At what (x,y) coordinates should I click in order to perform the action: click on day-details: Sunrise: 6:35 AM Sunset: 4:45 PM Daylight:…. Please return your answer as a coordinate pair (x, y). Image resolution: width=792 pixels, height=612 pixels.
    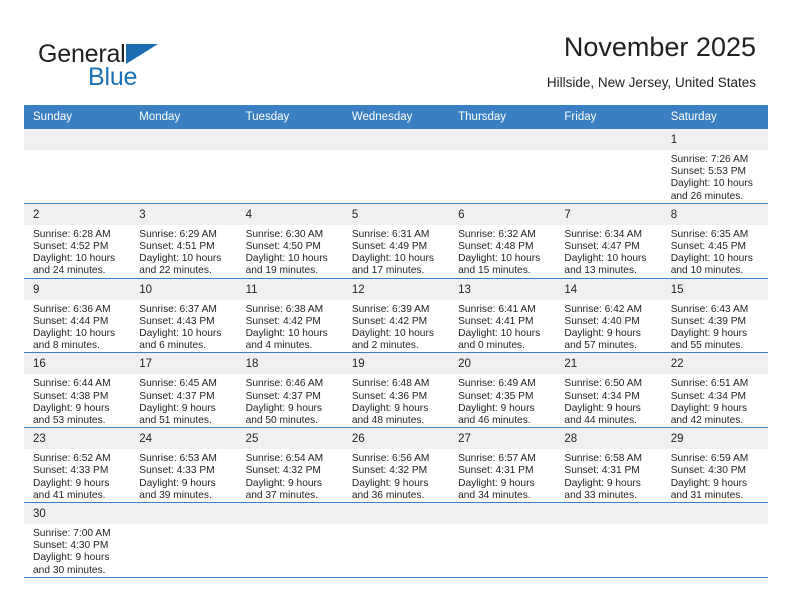
    Looking at the image, I should click on (715, 251).